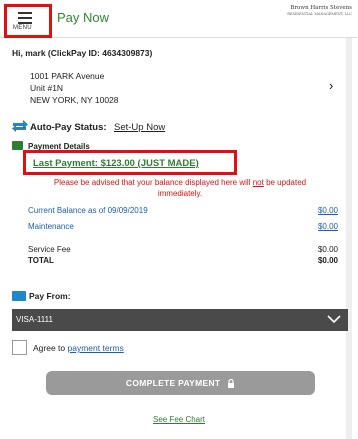 The image size is (358, 439). What do you see at coordinates (328, 210) in the screenshot?
I see `current-balance-value: $0.00` at bounding box center [328, 210].